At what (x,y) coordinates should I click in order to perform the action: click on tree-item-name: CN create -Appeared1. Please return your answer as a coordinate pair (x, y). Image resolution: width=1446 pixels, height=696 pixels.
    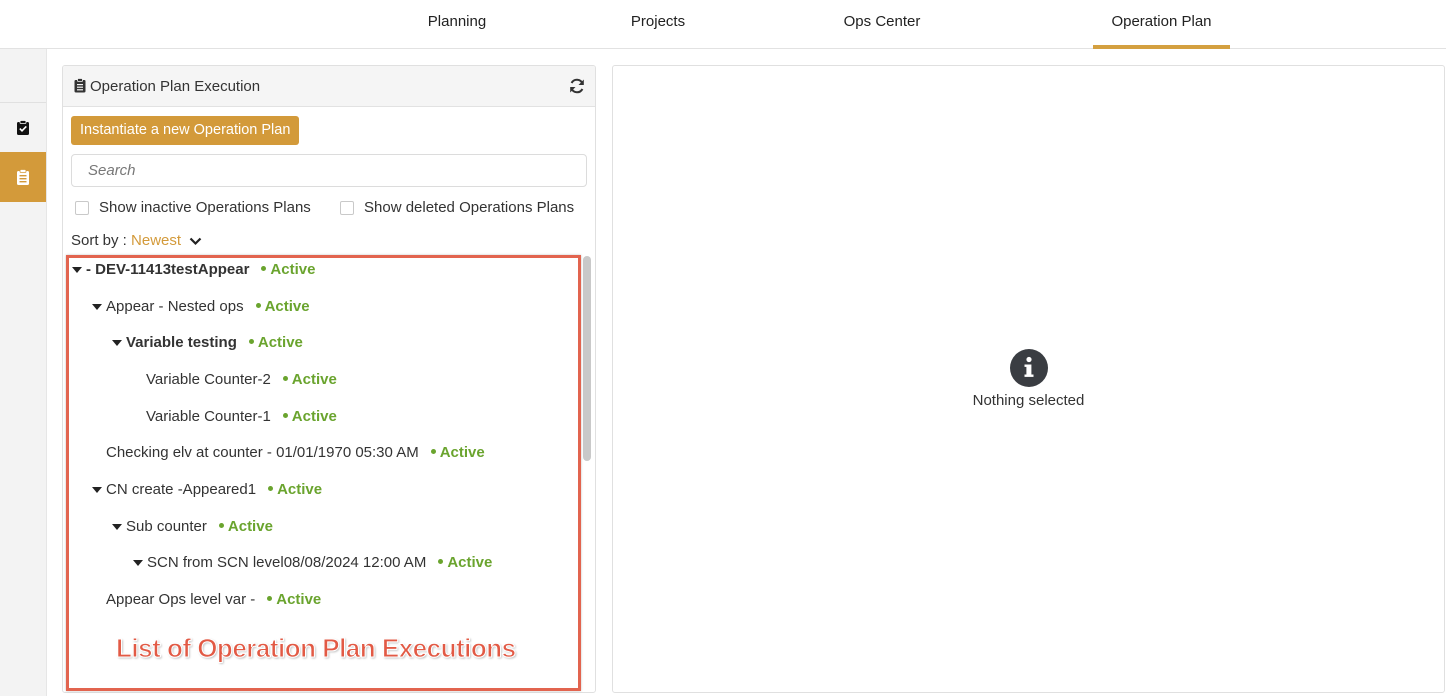
    Looking at the image, I should click on (181, 489).